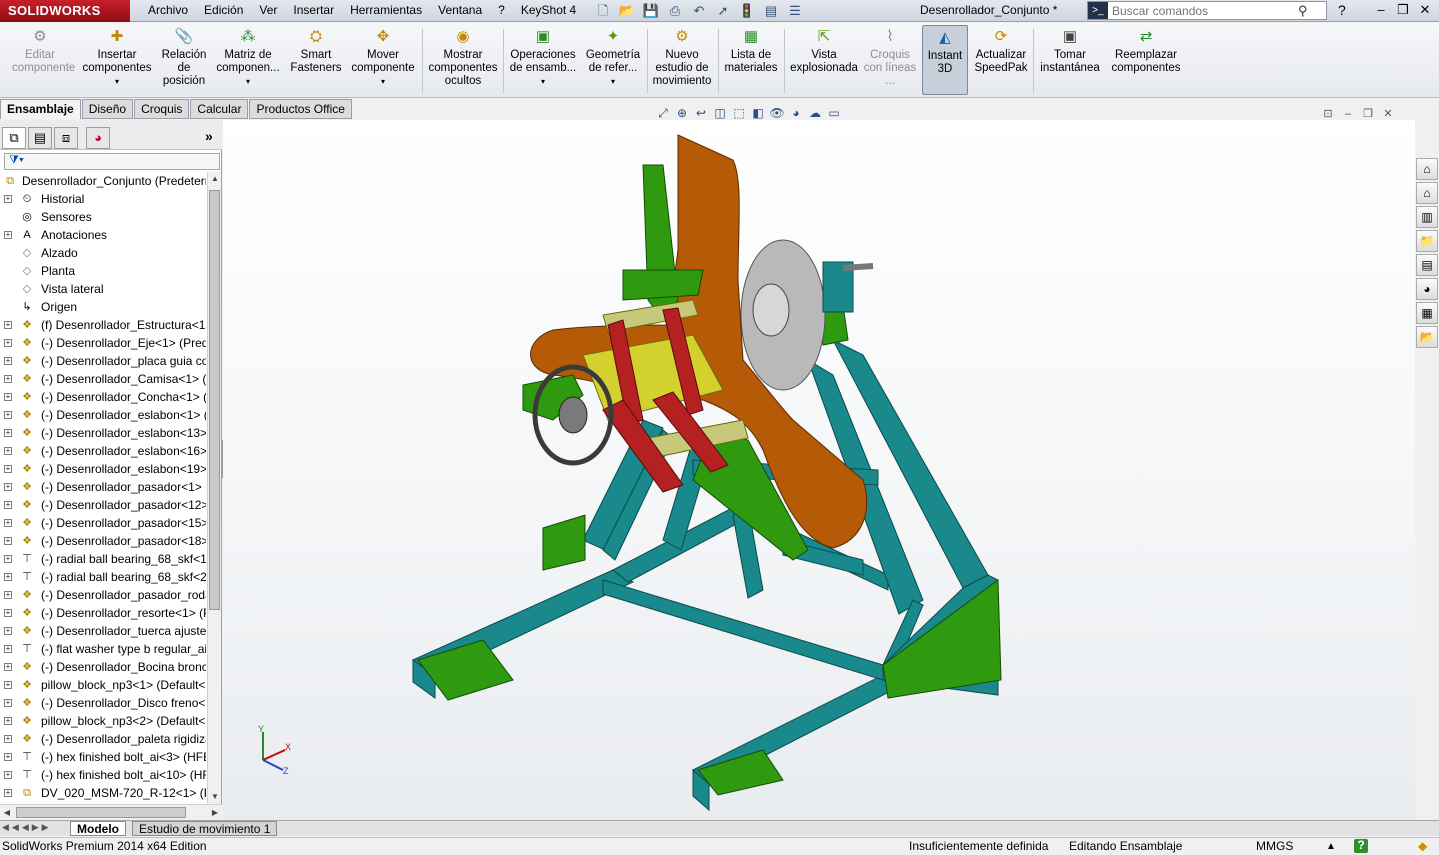 Image resolution: width=1439 pixels, height=855 pixels. Describe the element at coordinates (103, 541) in the screenshot. I see `tree-item: + ❖ (-) Desenrollador_pasador<18>` at that location.